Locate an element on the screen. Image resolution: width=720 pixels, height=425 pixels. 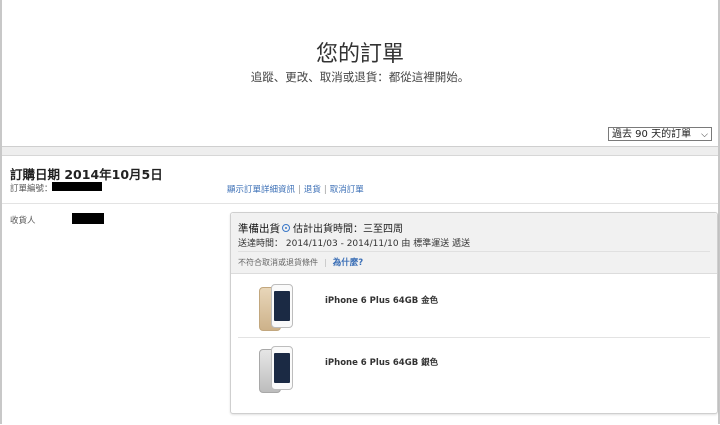
redacted-order-number is located at coordinates (77, 186).